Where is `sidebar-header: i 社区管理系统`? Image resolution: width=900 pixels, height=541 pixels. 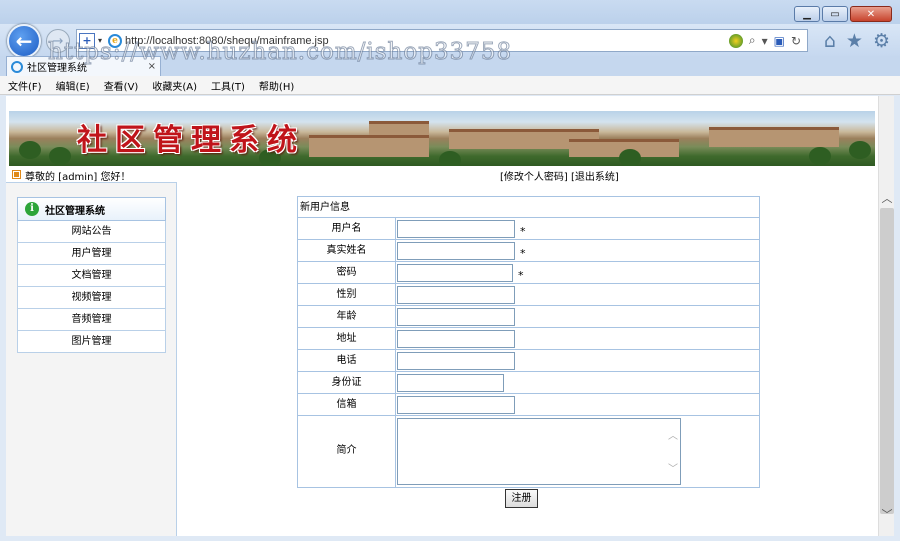 sidebar-header: i 社区管理系统 is located at coordinates (91, 209).